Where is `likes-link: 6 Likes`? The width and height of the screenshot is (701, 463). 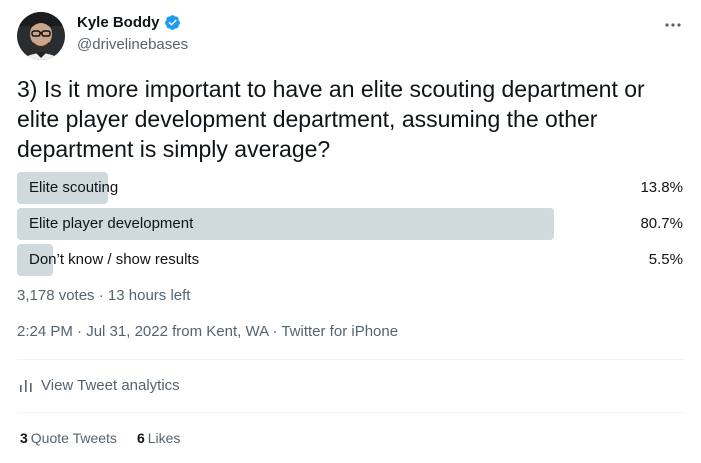 likes-link: 6 Likes is located at coordinates (158, 438).